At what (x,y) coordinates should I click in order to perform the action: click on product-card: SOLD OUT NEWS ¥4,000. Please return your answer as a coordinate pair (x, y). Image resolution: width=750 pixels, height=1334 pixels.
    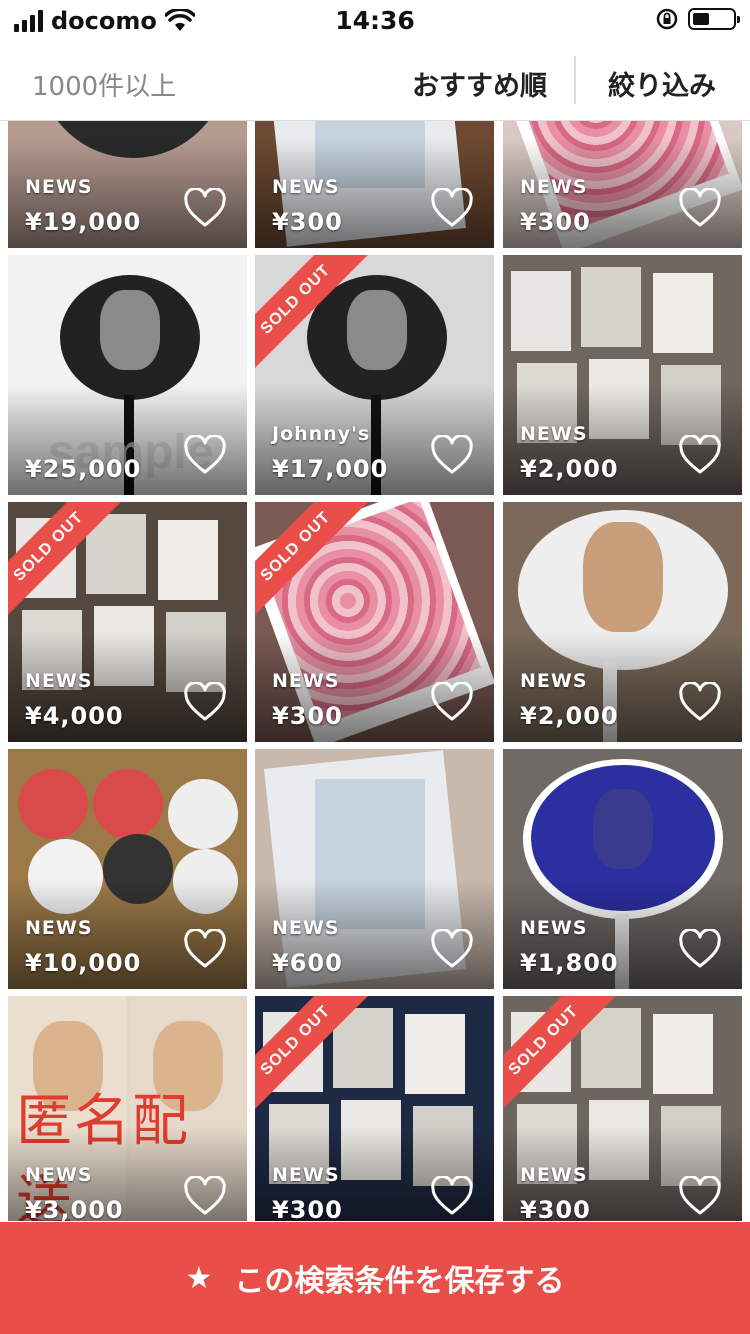
    Looking at the image, I should click on (127, 622).